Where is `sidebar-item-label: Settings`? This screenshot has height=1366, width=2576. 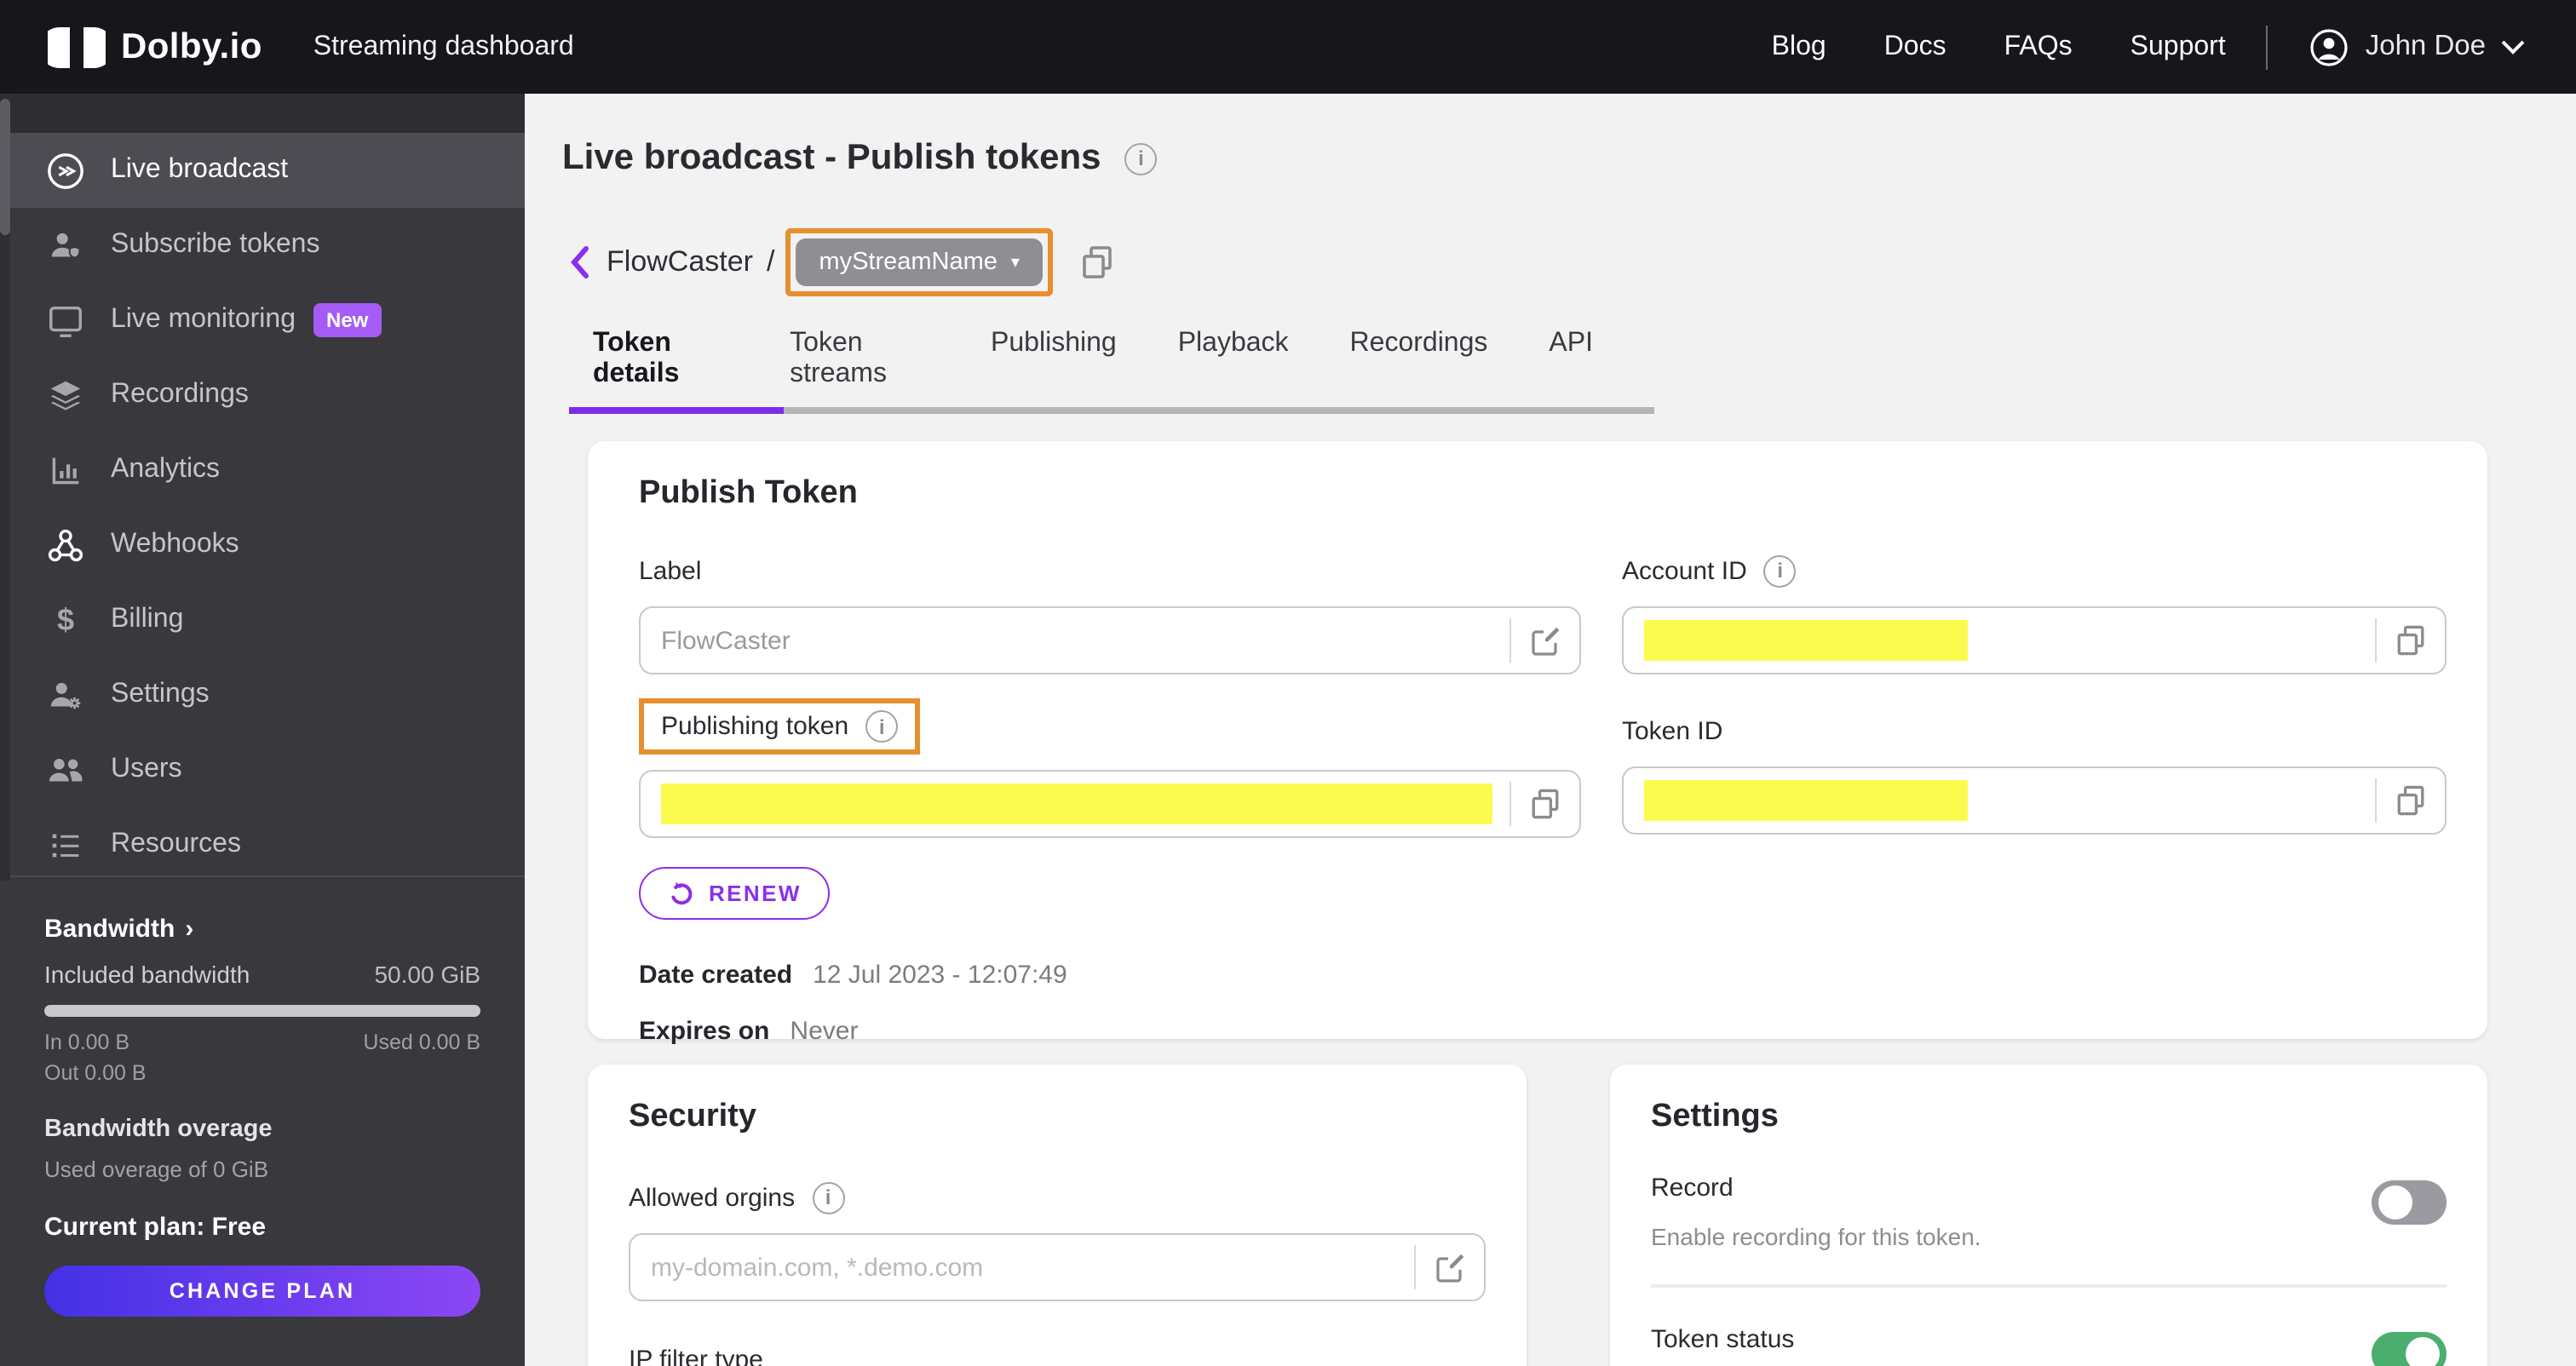 sidebar-item-label: Settings is located at coordinates (160, 694).